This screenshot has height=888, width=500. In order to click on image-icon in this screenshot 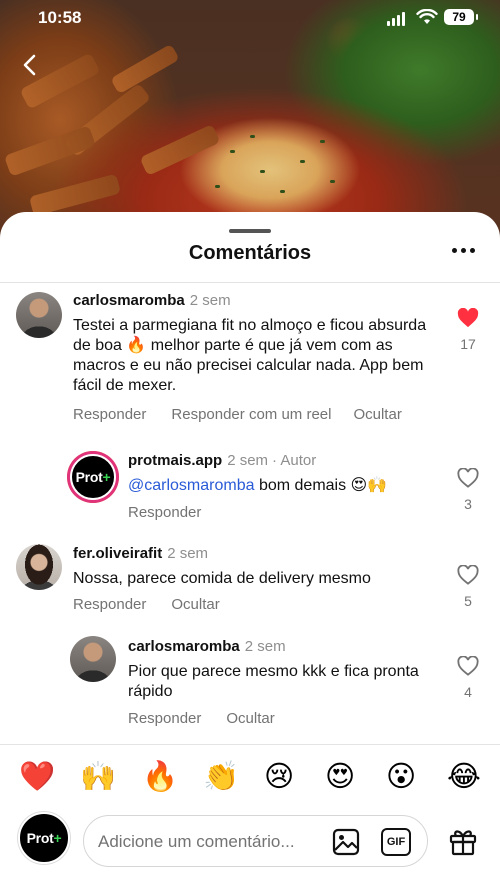, I will do `click(346, 842)`.